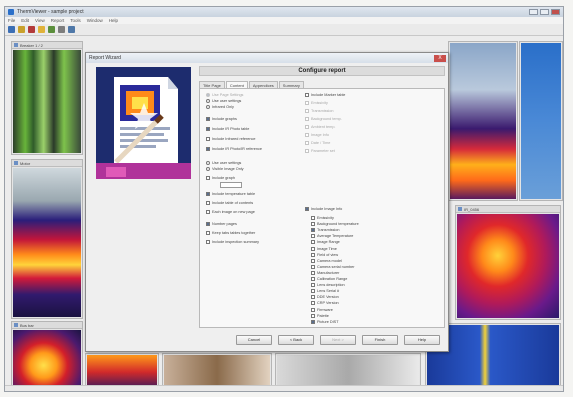 Image resolution: width=573 pixels, height=397 pixels. Describe the element at coordinates (231, 185) in the screenshot. I see `settings-field` at that location.